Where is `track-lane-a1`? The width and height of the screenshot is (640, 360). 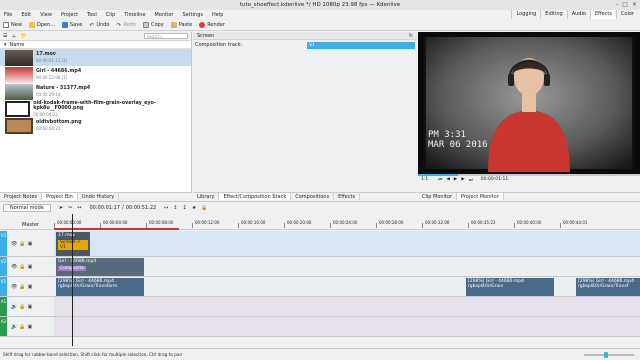 track-lane-a1 is located at coordinates (347, 307).